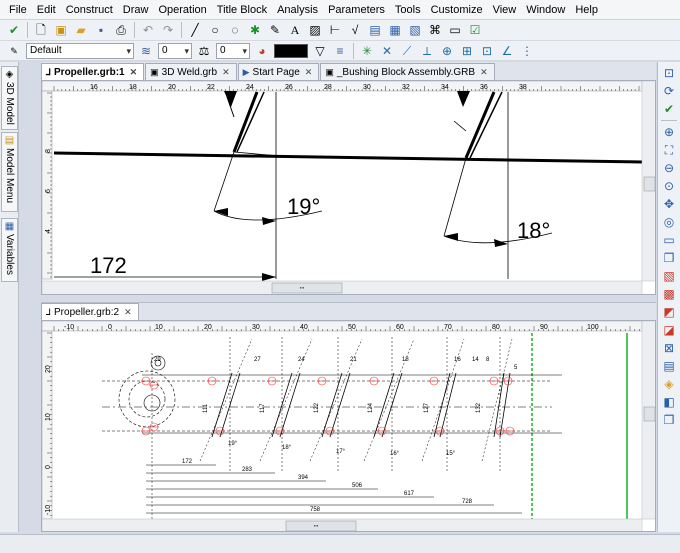 This screenshot has height=553, width=680. I want to click on horizontal-dimension-lines, so click(334, 489).